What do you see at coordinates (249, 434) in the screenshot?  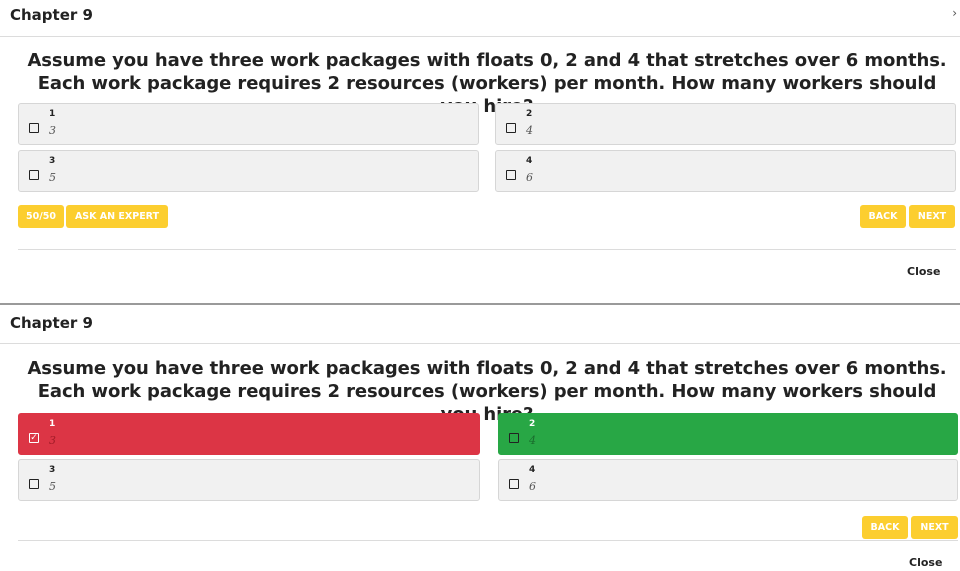 I see `answer-option-1: 1 ✓ 3` at bounding box center [249, 434].